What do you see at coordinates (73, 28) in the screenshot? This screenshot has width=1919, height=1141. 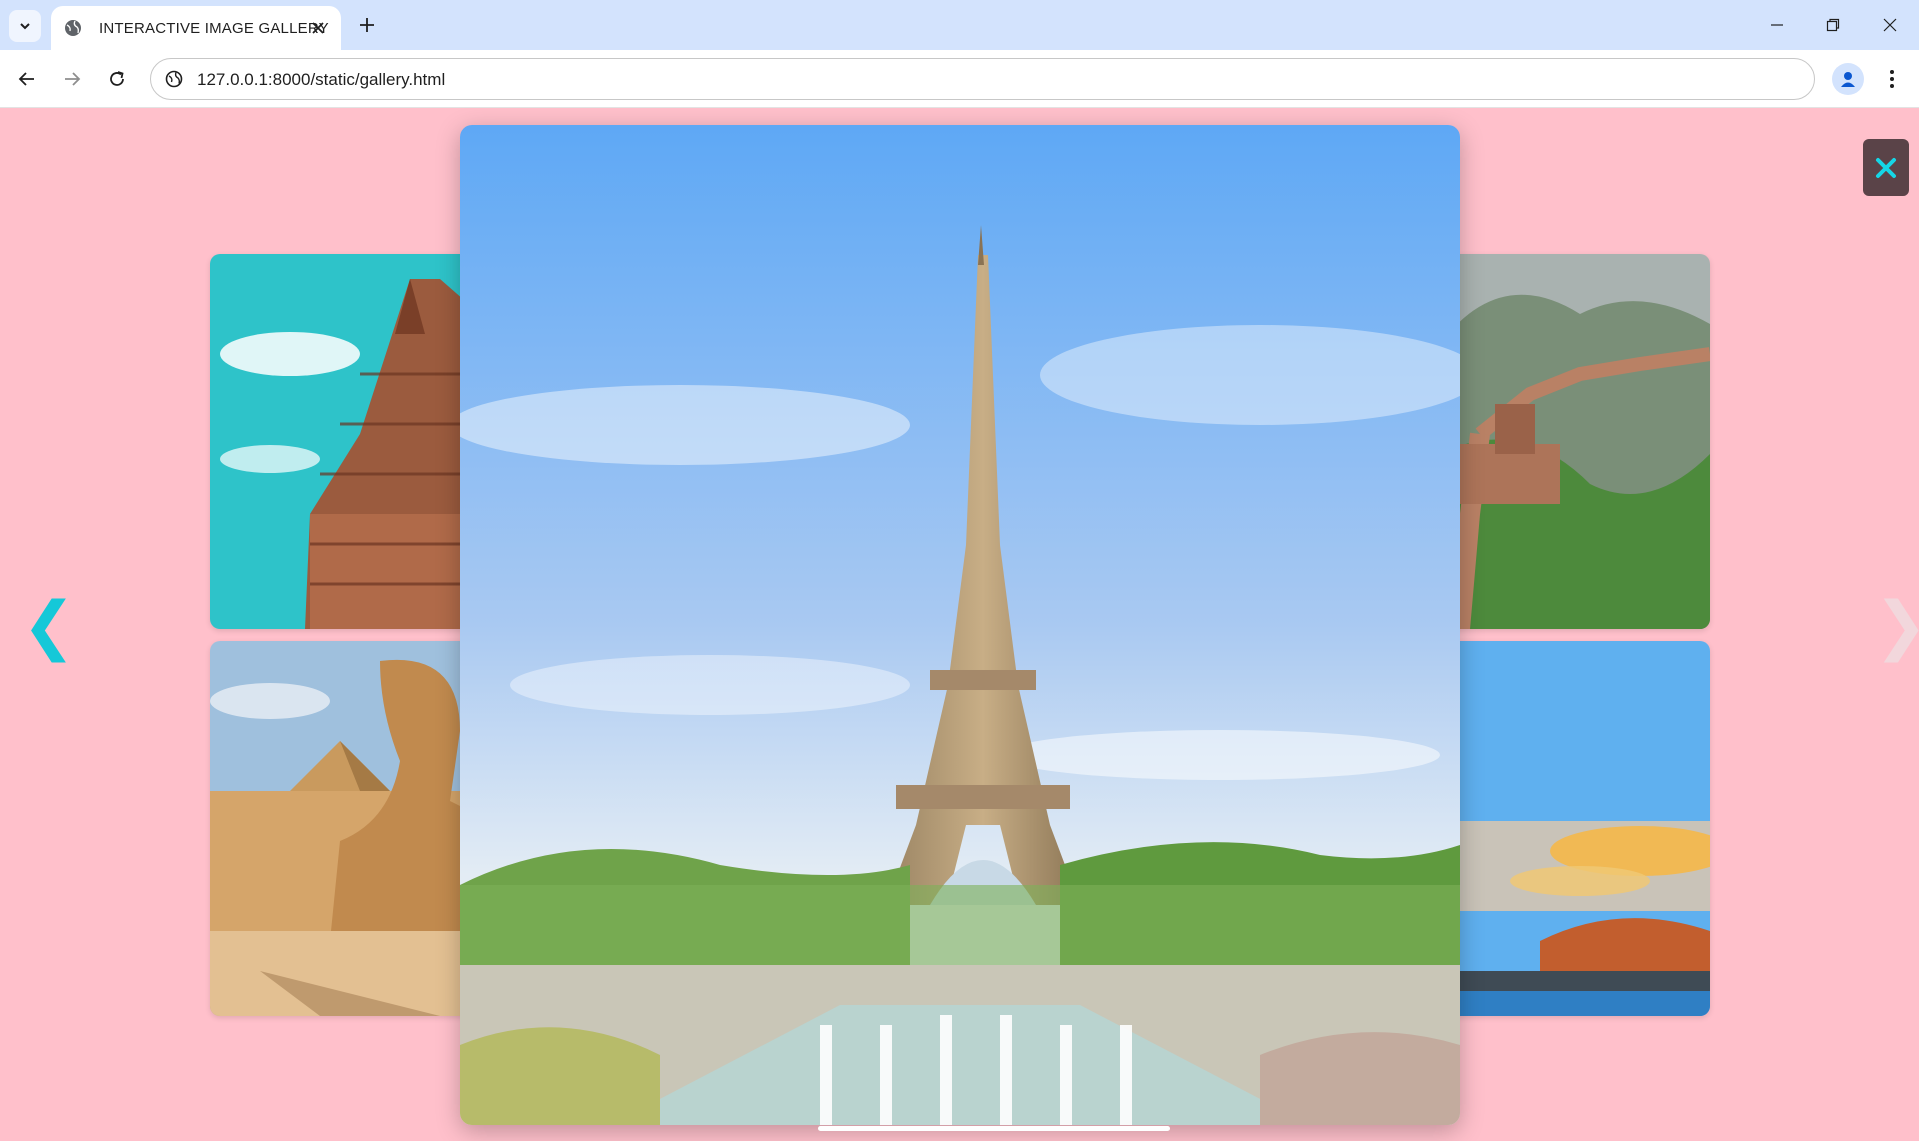 I see `globe-icon` at bounding box center [73, 28].